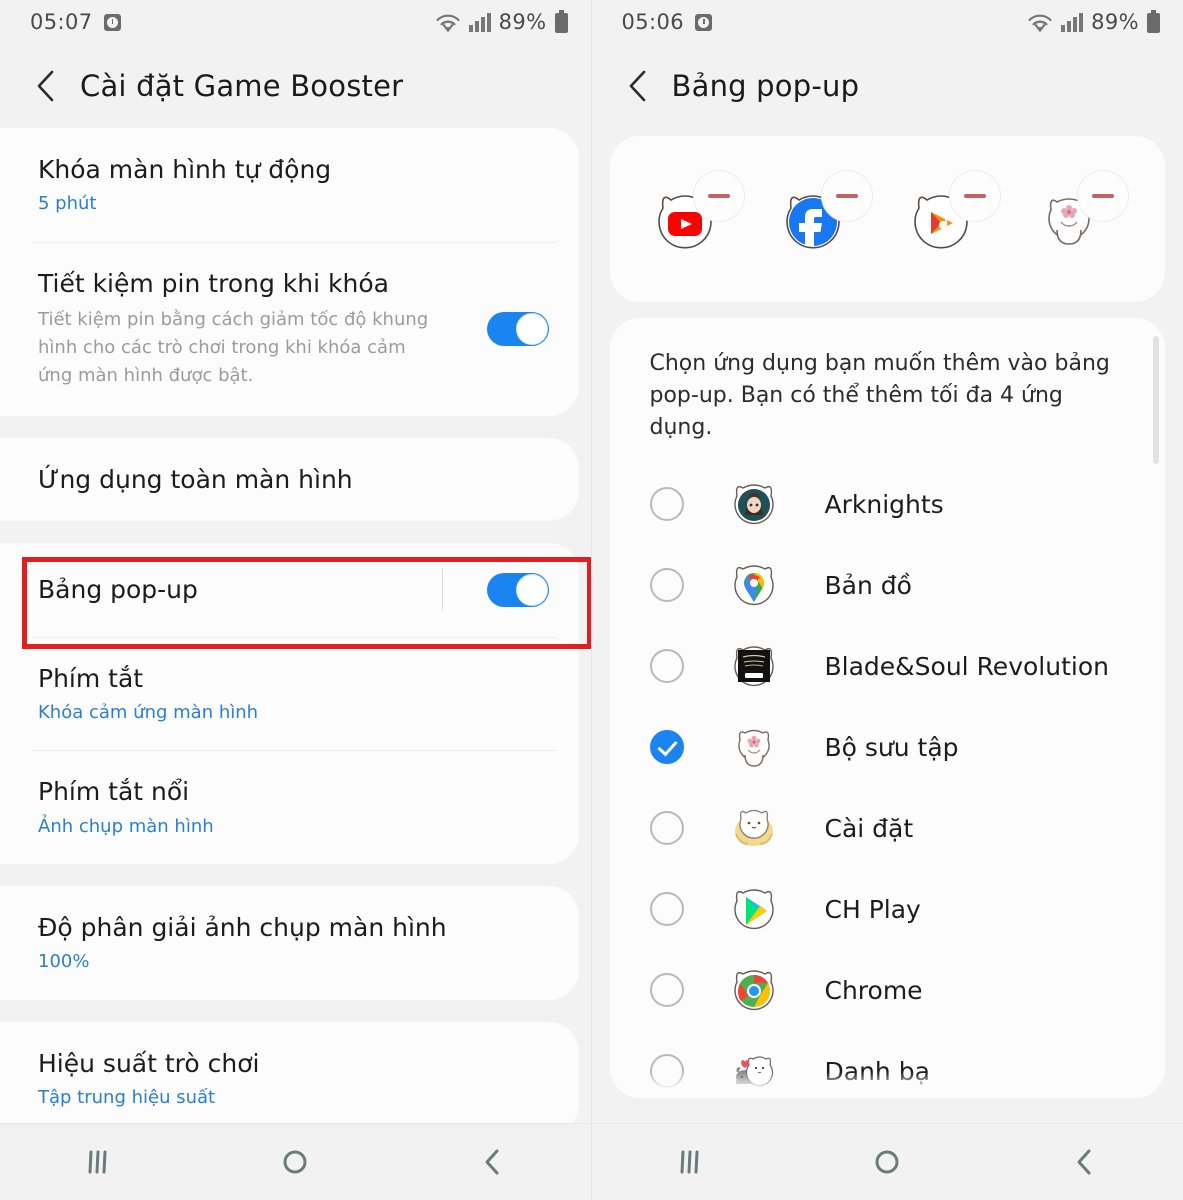 This screenshot has width=1183, height=1200. I want to click on setting-title: Độ phân giải ảnh chụp màn hình, so click(242, 928).